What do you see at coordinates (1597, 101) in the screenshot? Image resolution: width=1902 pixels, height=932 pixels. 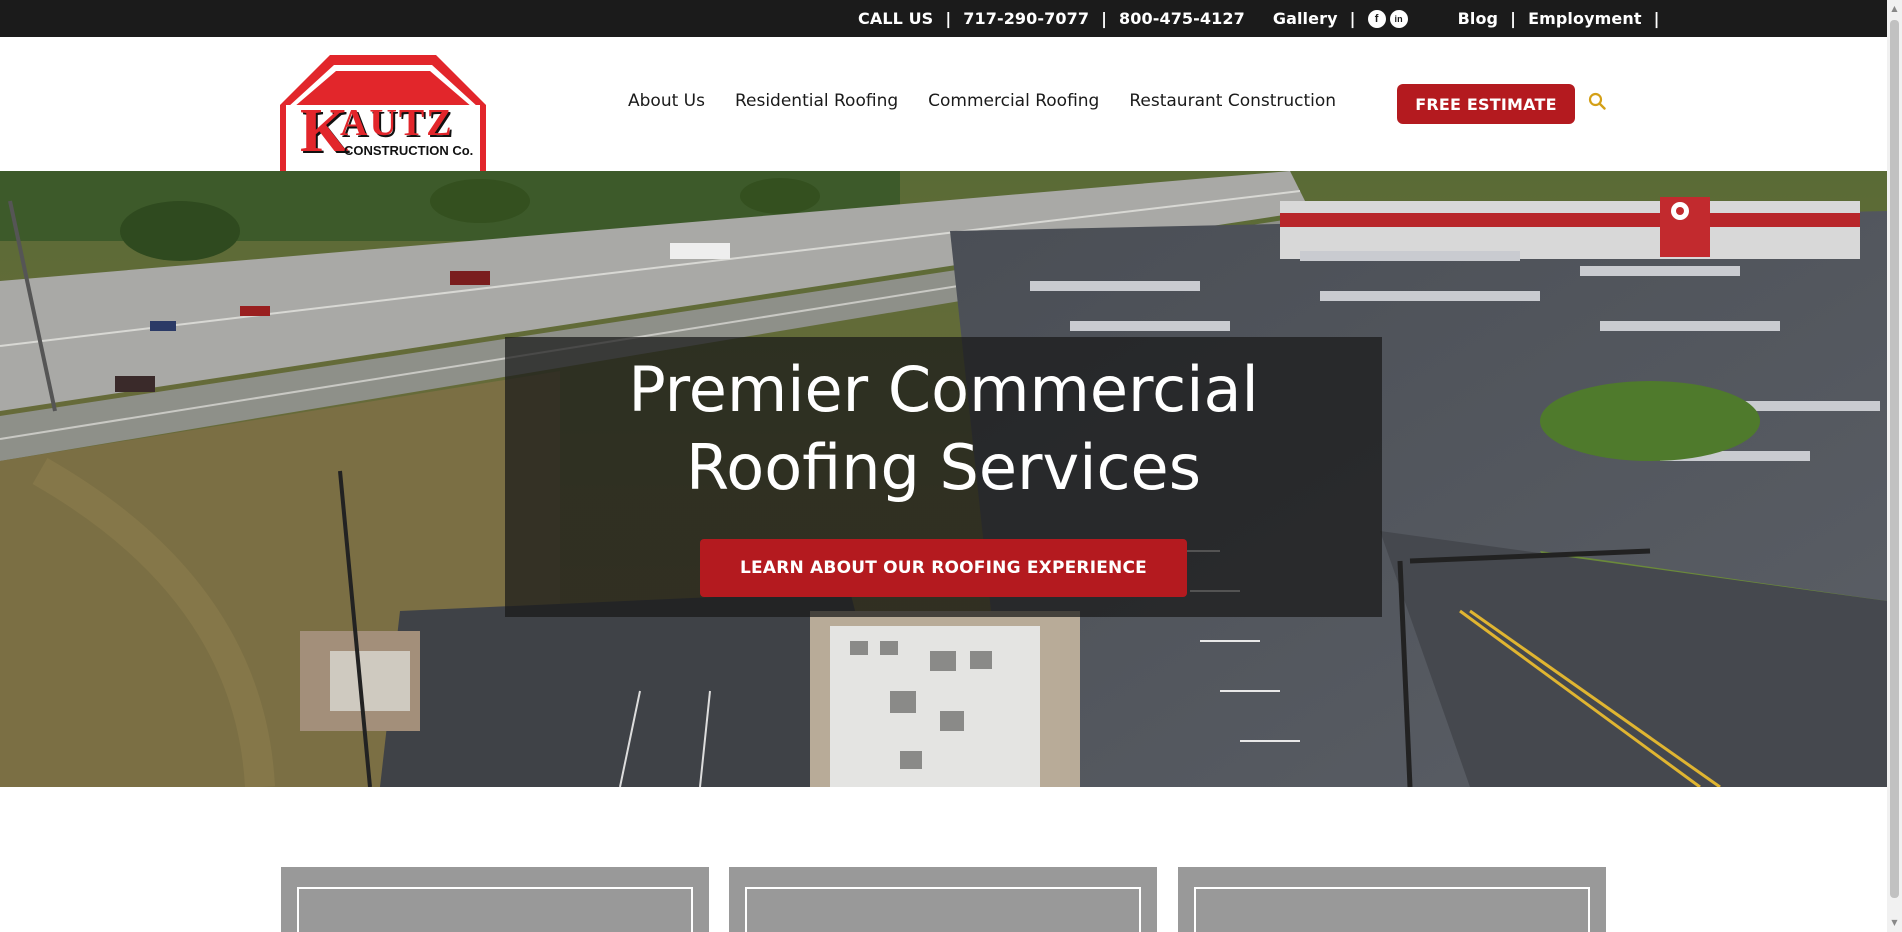 I see `search-icon` at bounding box center [1597, 101].